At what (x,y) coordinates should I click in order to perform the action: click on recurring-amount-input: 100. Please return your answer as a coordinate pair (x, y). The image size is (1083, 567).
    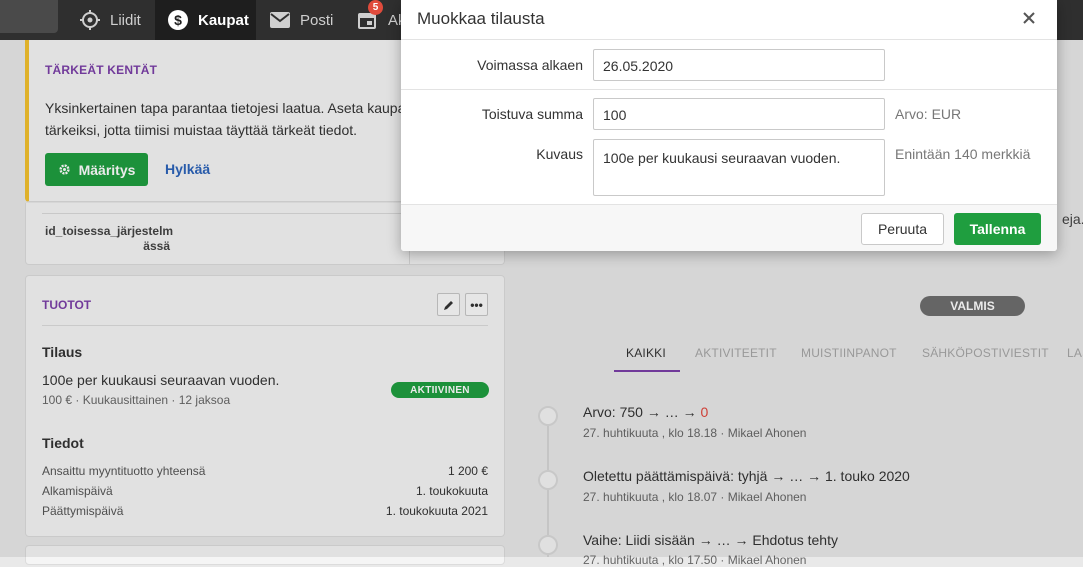
    Looking at the image, I should click on (739, 114).